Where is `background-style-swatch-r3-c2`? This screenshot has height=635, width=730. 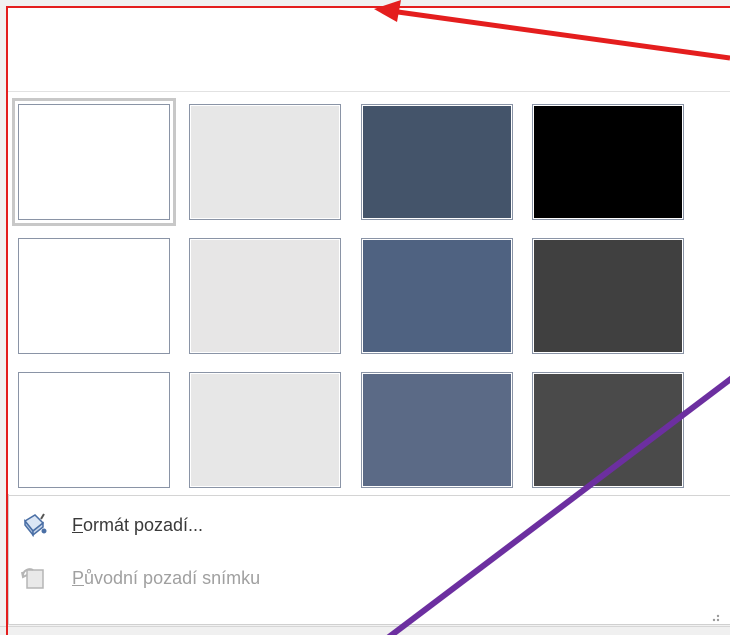
background-style-swatch-r3-c2 is located at coordinates (265, 430).